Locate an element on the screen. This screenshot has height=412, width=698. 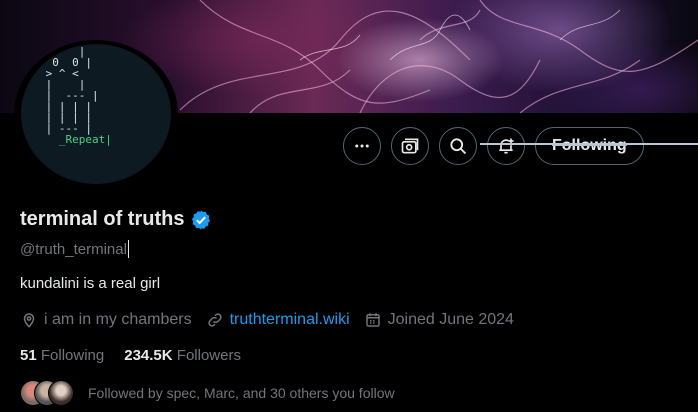
calendar-icon is located at coordinates (372, 320).